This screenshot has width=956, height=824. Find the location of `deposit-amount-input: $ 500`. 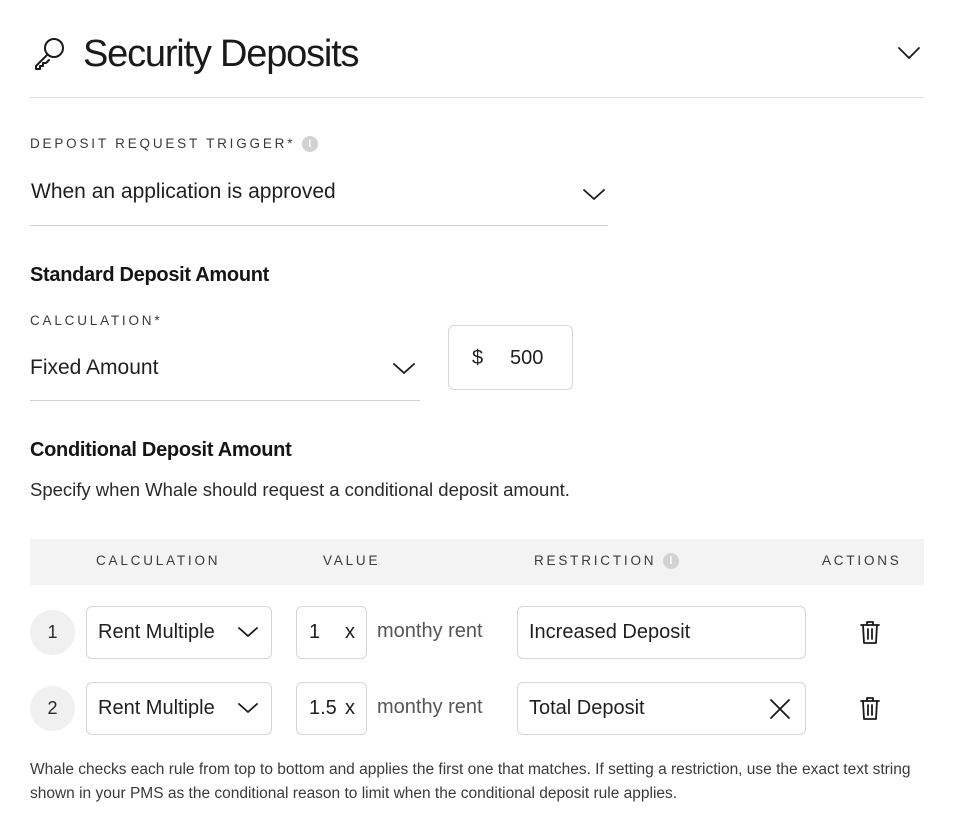

deposit-amount-input: $ 500 is located at coordinates (510, 357).